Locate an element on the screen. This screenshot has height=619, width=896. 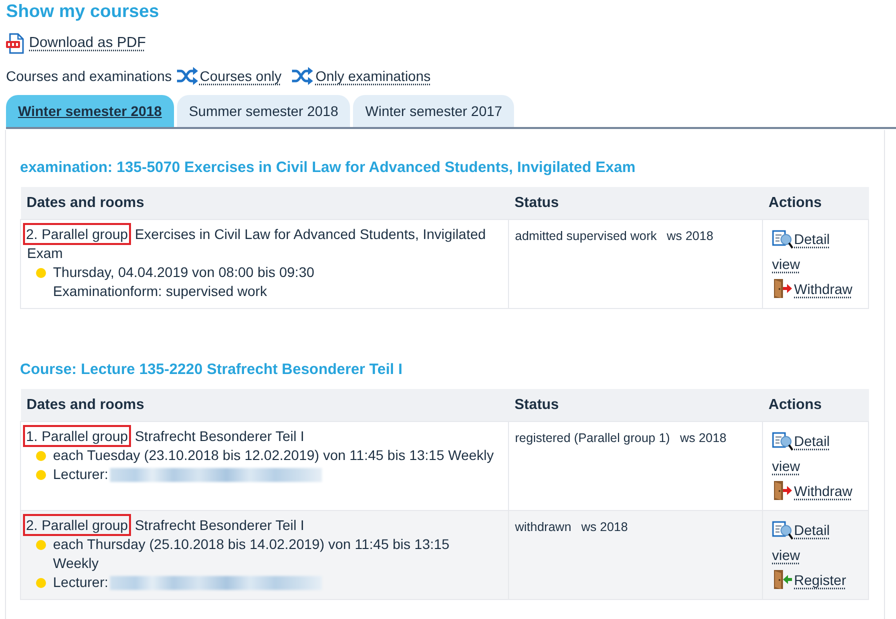
door-enter-icon is located at coordinates (782, 579).